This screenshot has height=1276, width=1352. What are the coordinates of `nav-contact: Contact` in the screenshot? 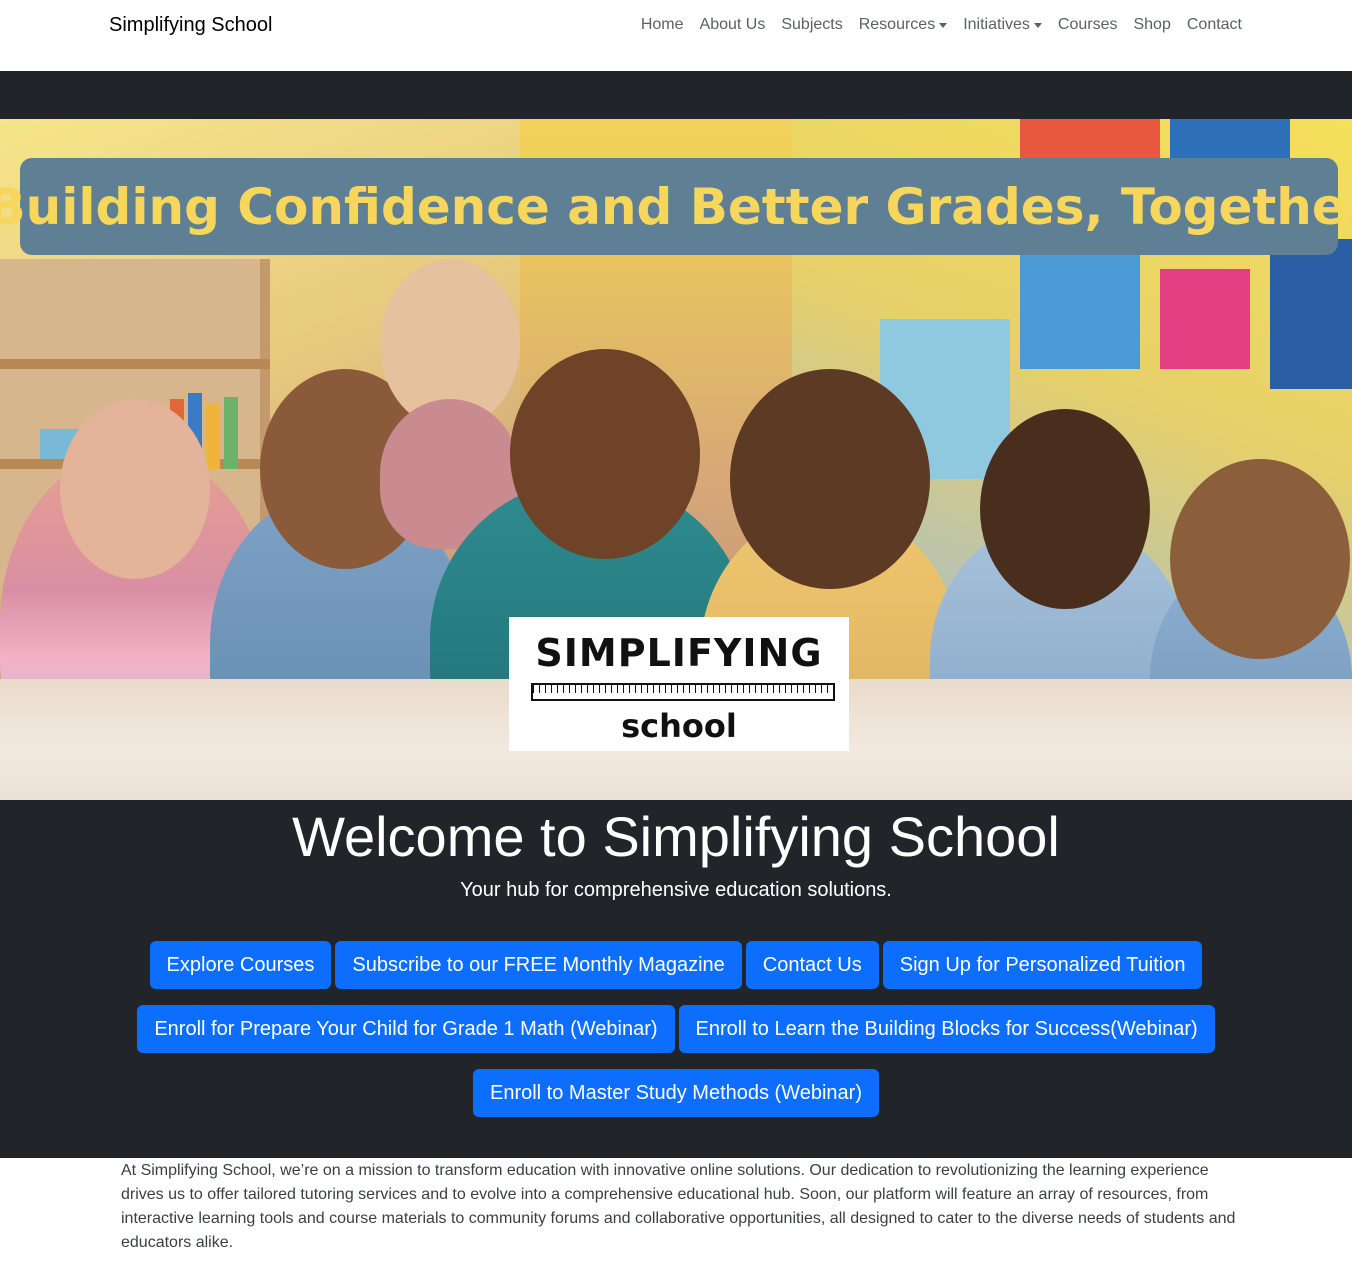 It's located at (1214, 25).